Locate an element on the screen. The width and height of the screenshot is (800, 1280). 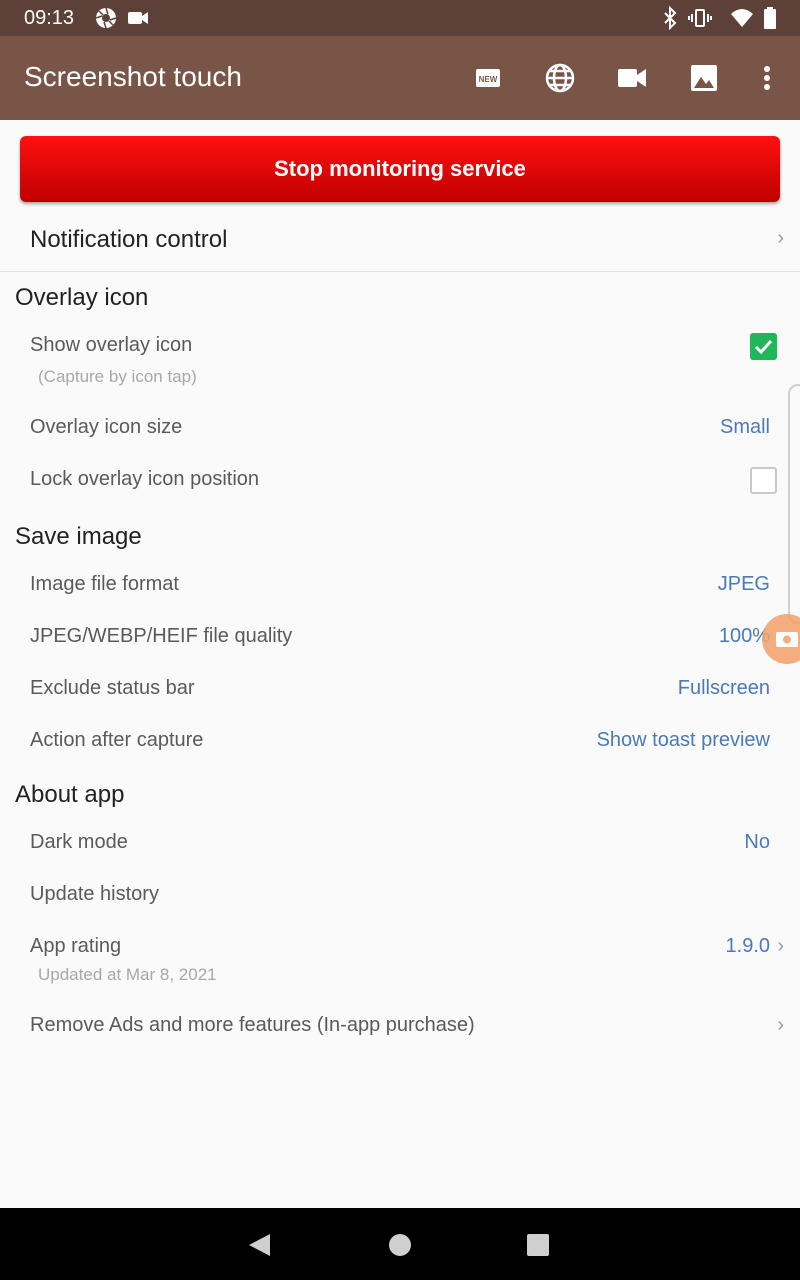
overlay-size-label: Overlay icon size is located at coordinates (106, 427).